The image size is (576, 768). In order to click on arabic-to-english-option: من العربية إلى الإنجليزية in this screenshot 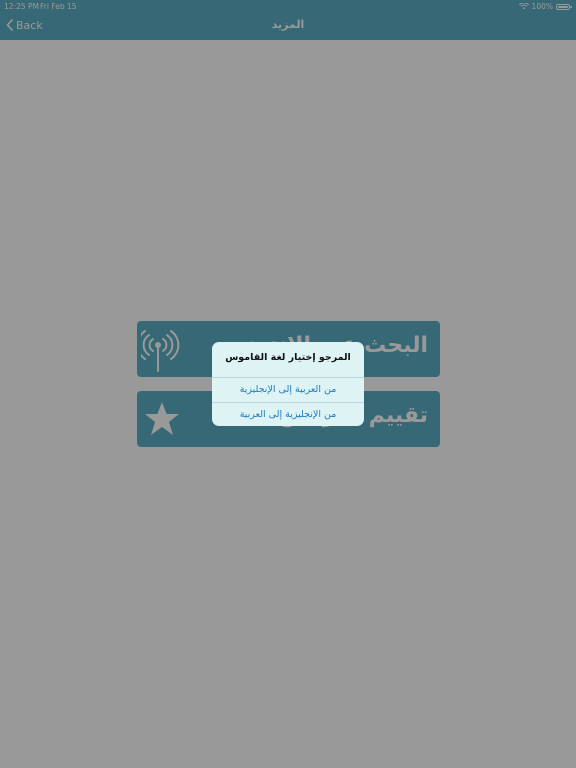, I will do `click(288, 389)`.